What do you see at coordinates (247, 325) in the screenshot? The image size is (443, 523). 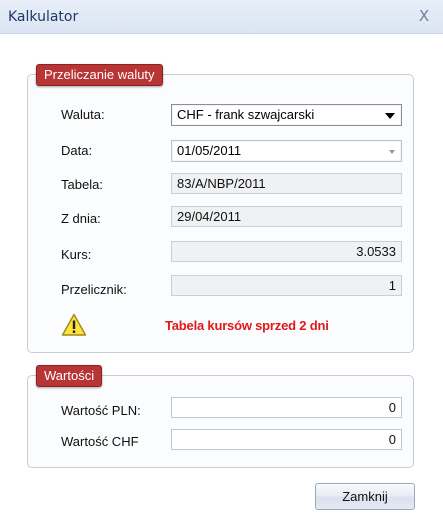 I see `stale-rate-warning: Tabela kursów sprzed 2 dni` at bounding box center [247, 325].